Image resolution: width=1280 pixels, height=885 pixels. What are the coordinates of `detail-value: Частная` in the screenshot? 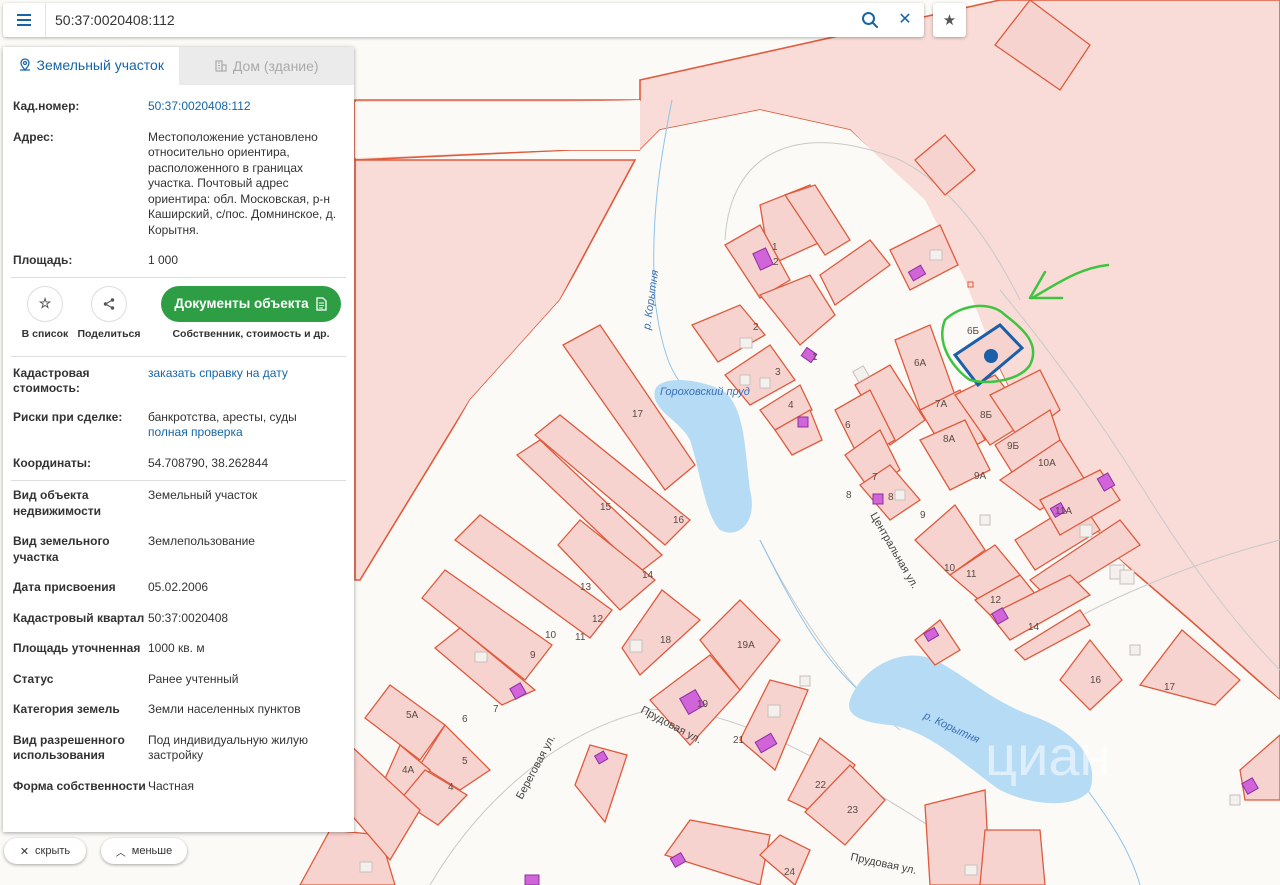 It's located at (171, 785).